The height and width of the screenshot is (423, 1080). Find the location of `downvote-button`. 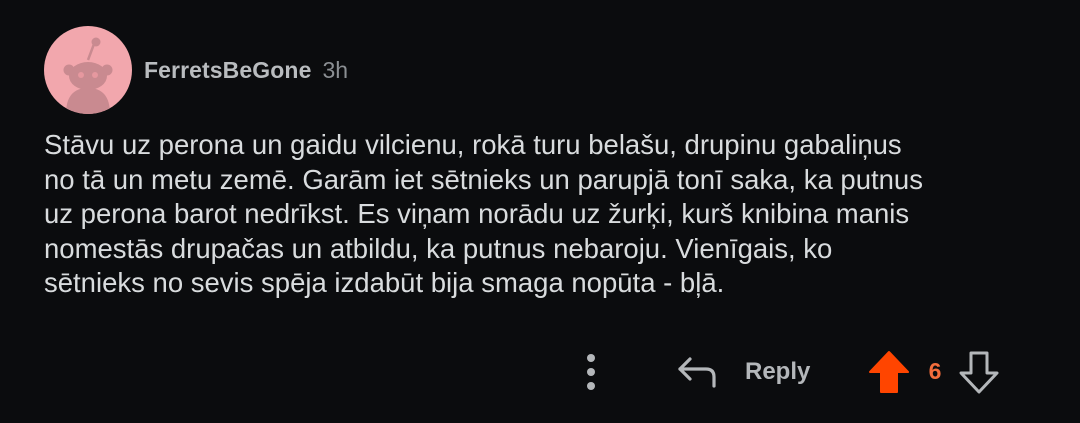

downvote-button is located at coordinates (979, 372).